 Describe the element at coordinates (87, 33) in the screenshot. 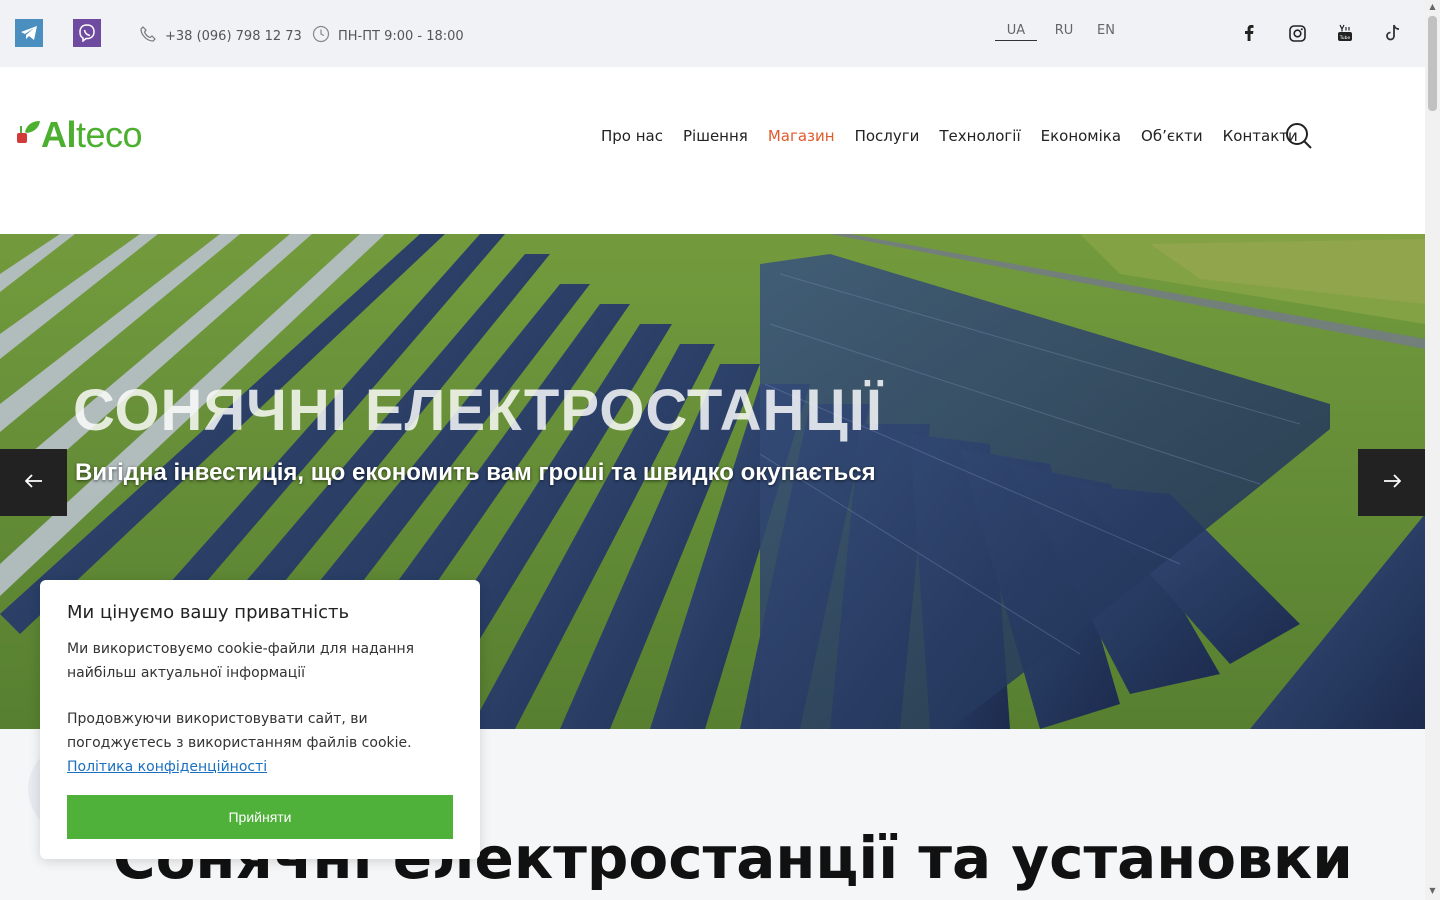

I see `viber-icon` at that location.